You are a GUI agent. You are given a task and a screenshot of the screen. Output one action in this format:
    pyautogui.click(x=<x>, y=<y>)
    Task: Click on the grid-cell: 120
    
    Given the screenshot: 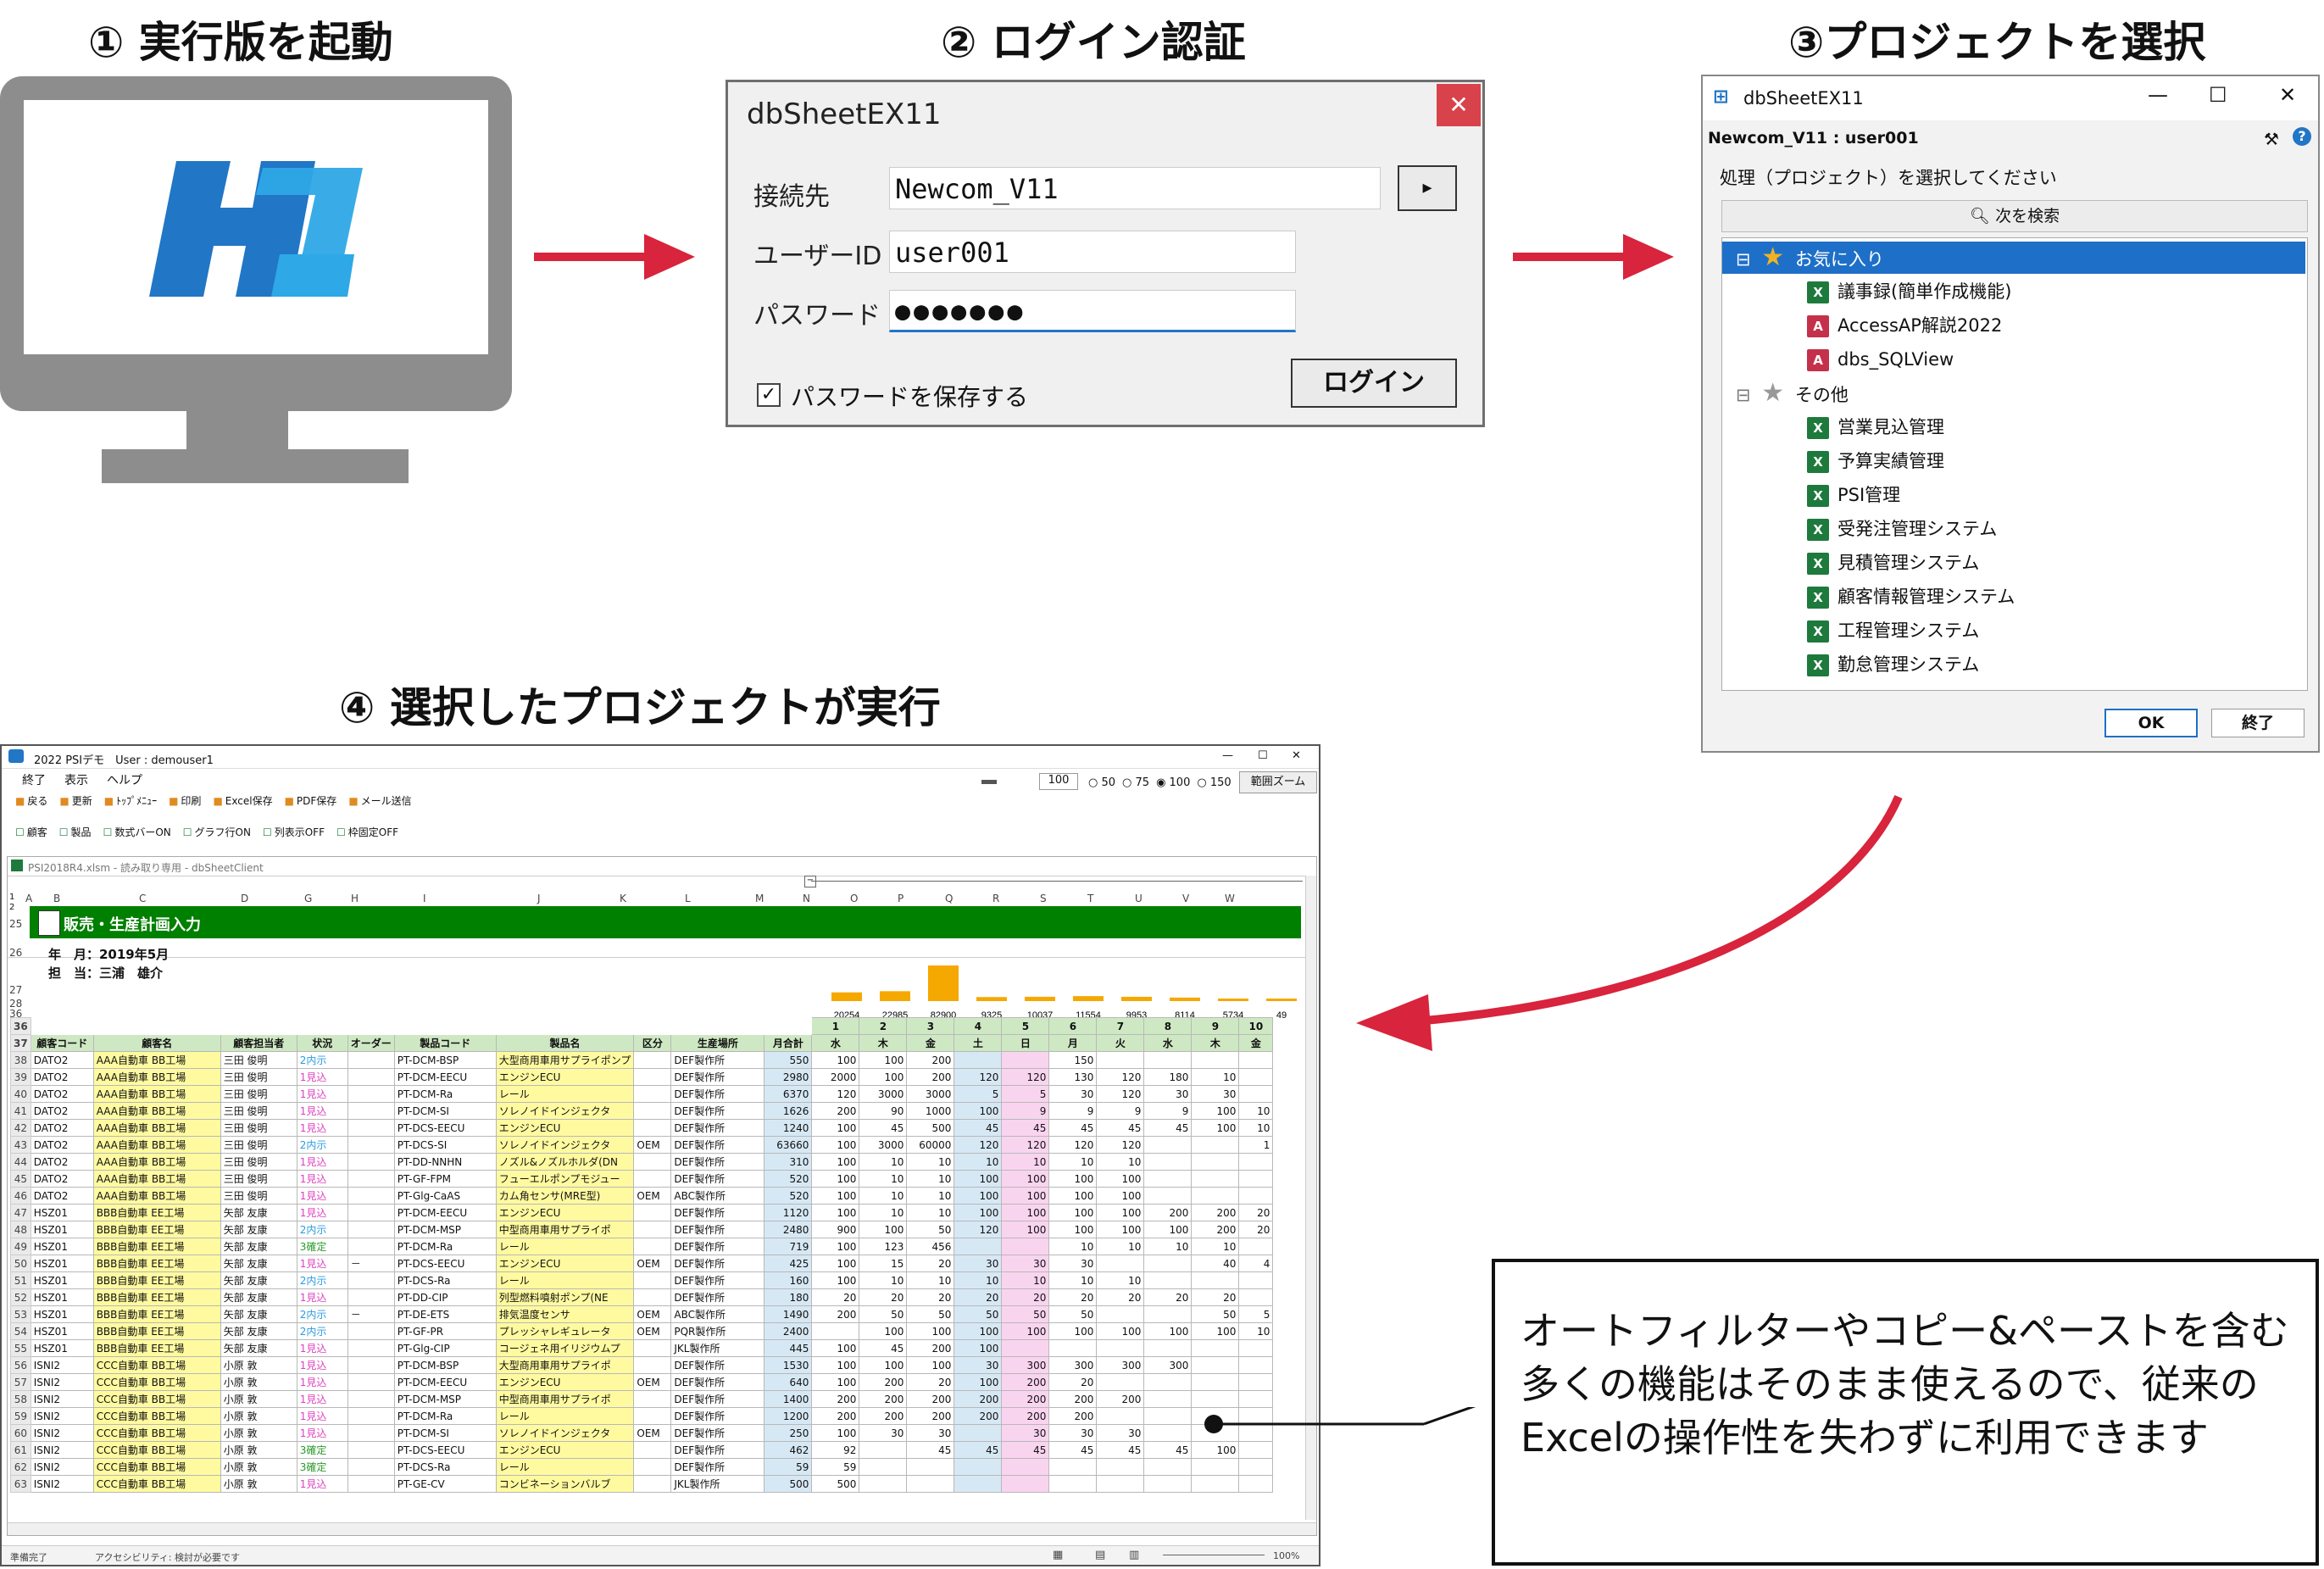 What is the action you would take?
    pyautogui.click(x=1120, y=1077)
    